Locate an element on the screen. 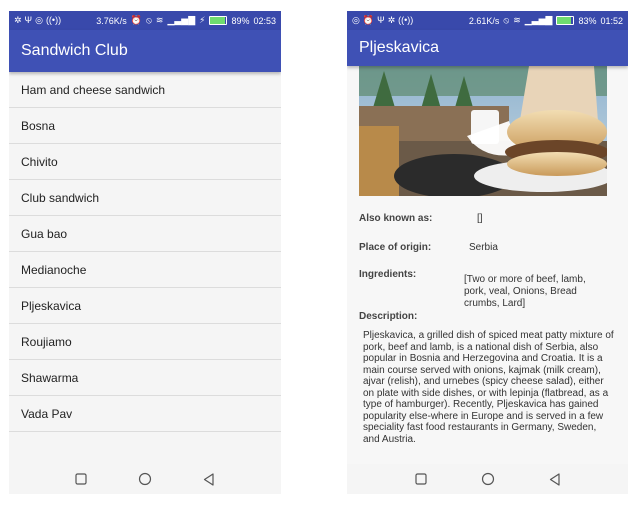  clock: 02:53 is located at coordinates (264, 20).